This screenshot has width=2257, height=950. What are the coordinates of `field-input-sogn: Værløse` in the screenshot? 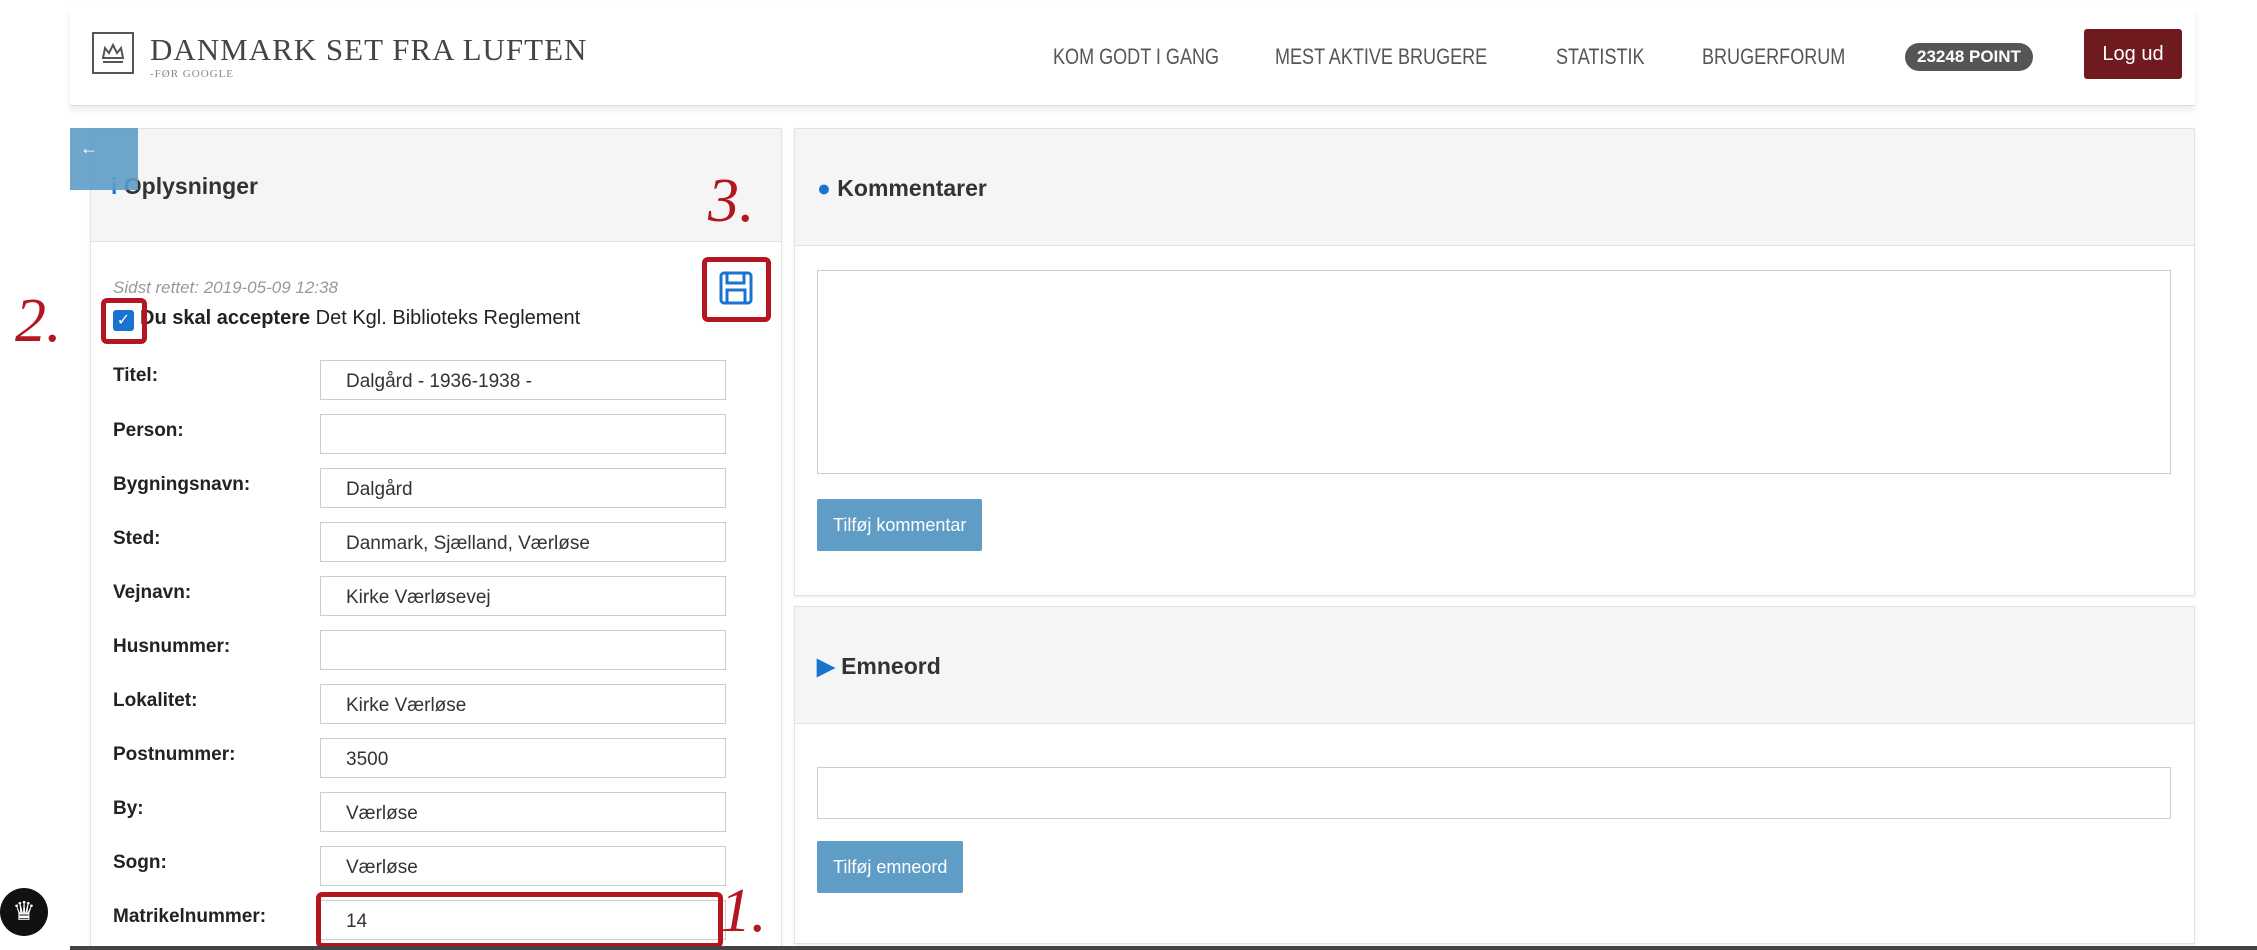 It's located at (523, 866).